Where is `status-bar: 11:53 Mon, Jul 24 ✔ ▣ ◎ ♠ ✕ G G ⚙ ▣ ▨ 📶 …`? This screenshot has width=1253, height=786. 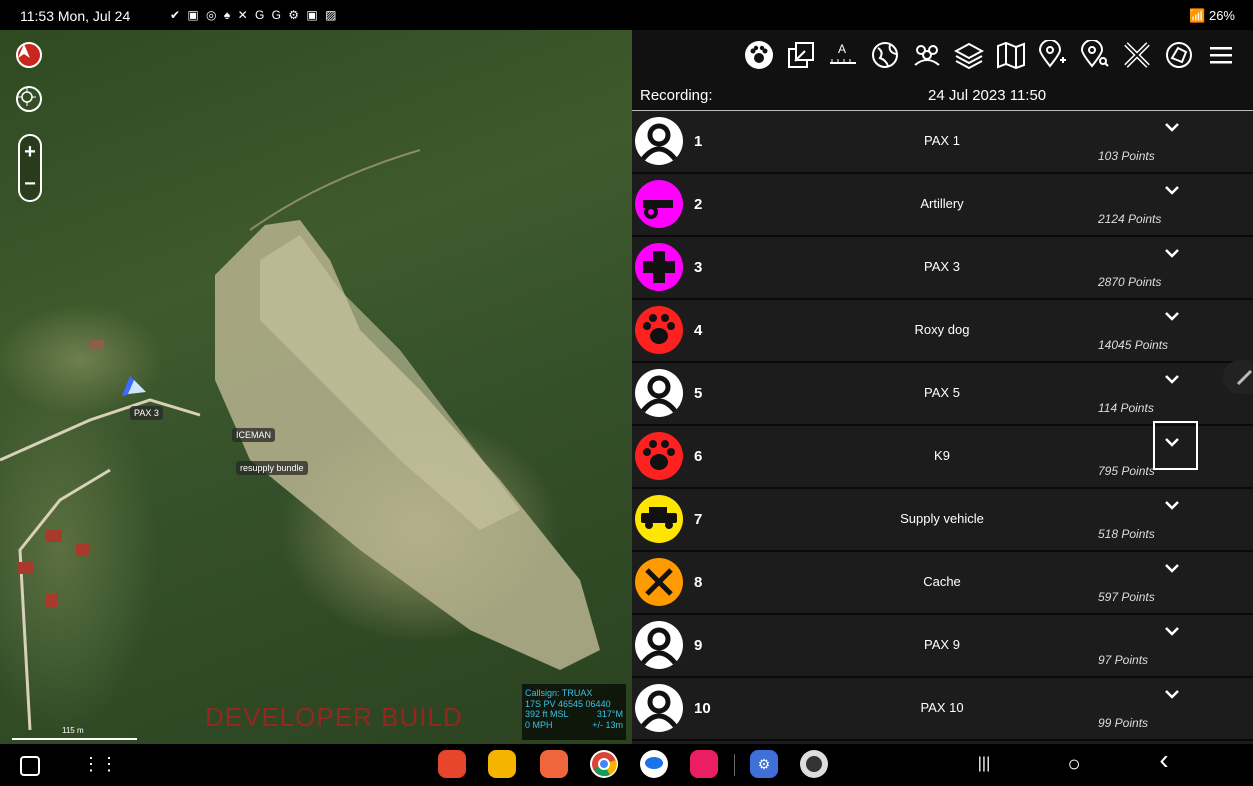
status-bar: 11:53 Mon, Jul 24 ✔ ▣ ◎ ♠ ✕ G G ⚙ ▣ ▨ 📶 … is located at coordinates (626, 15).